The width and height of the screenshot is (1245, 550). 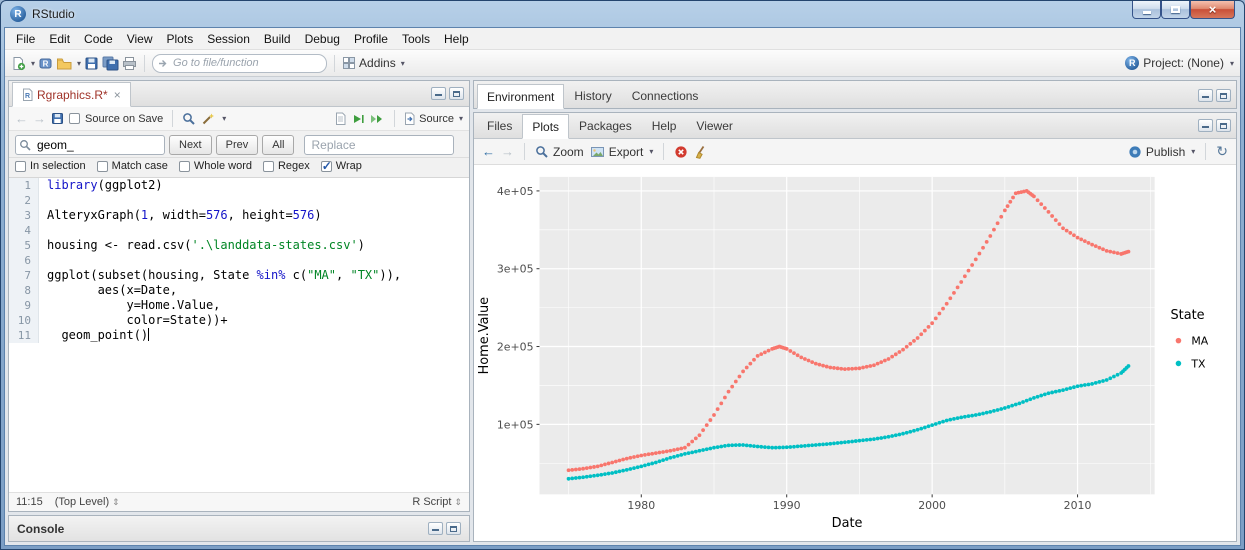 I want to click on scope-selector: (Top Level) ⇕, so click(x=87, y=502).